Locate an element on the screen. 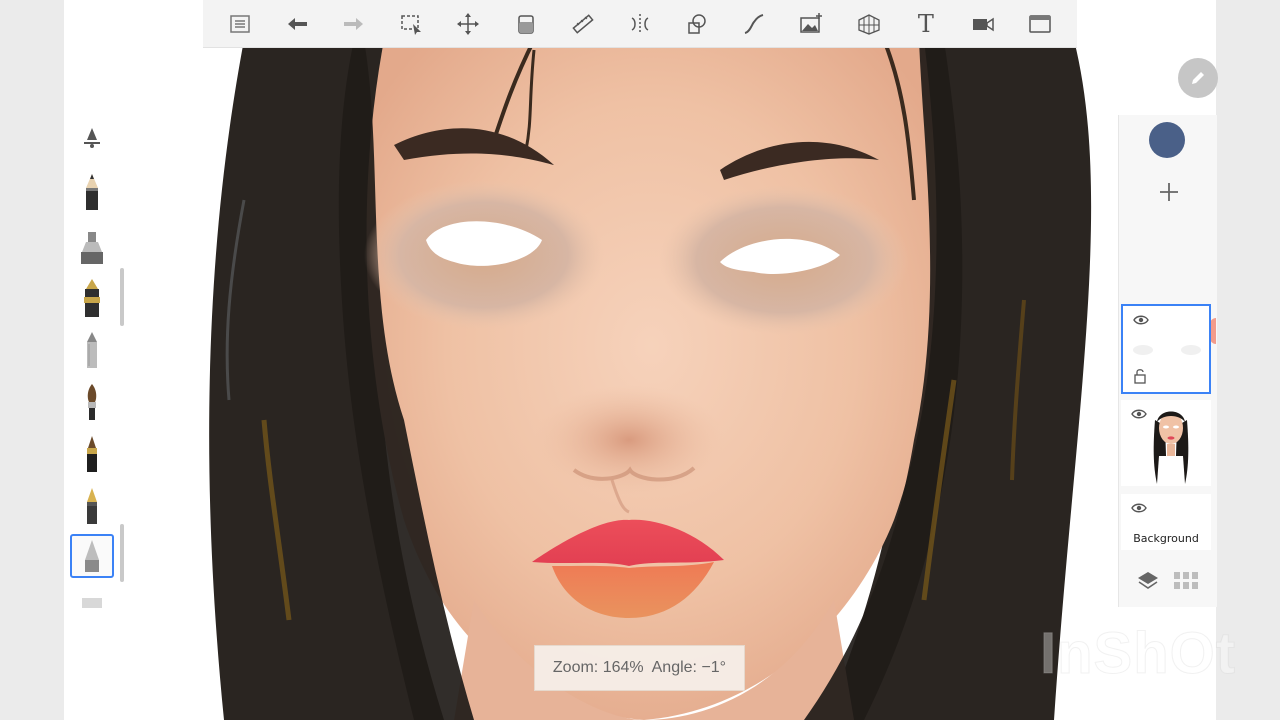 The image size is (1280, 720). fill-bucket-icon is located at coordinates (526, 24).